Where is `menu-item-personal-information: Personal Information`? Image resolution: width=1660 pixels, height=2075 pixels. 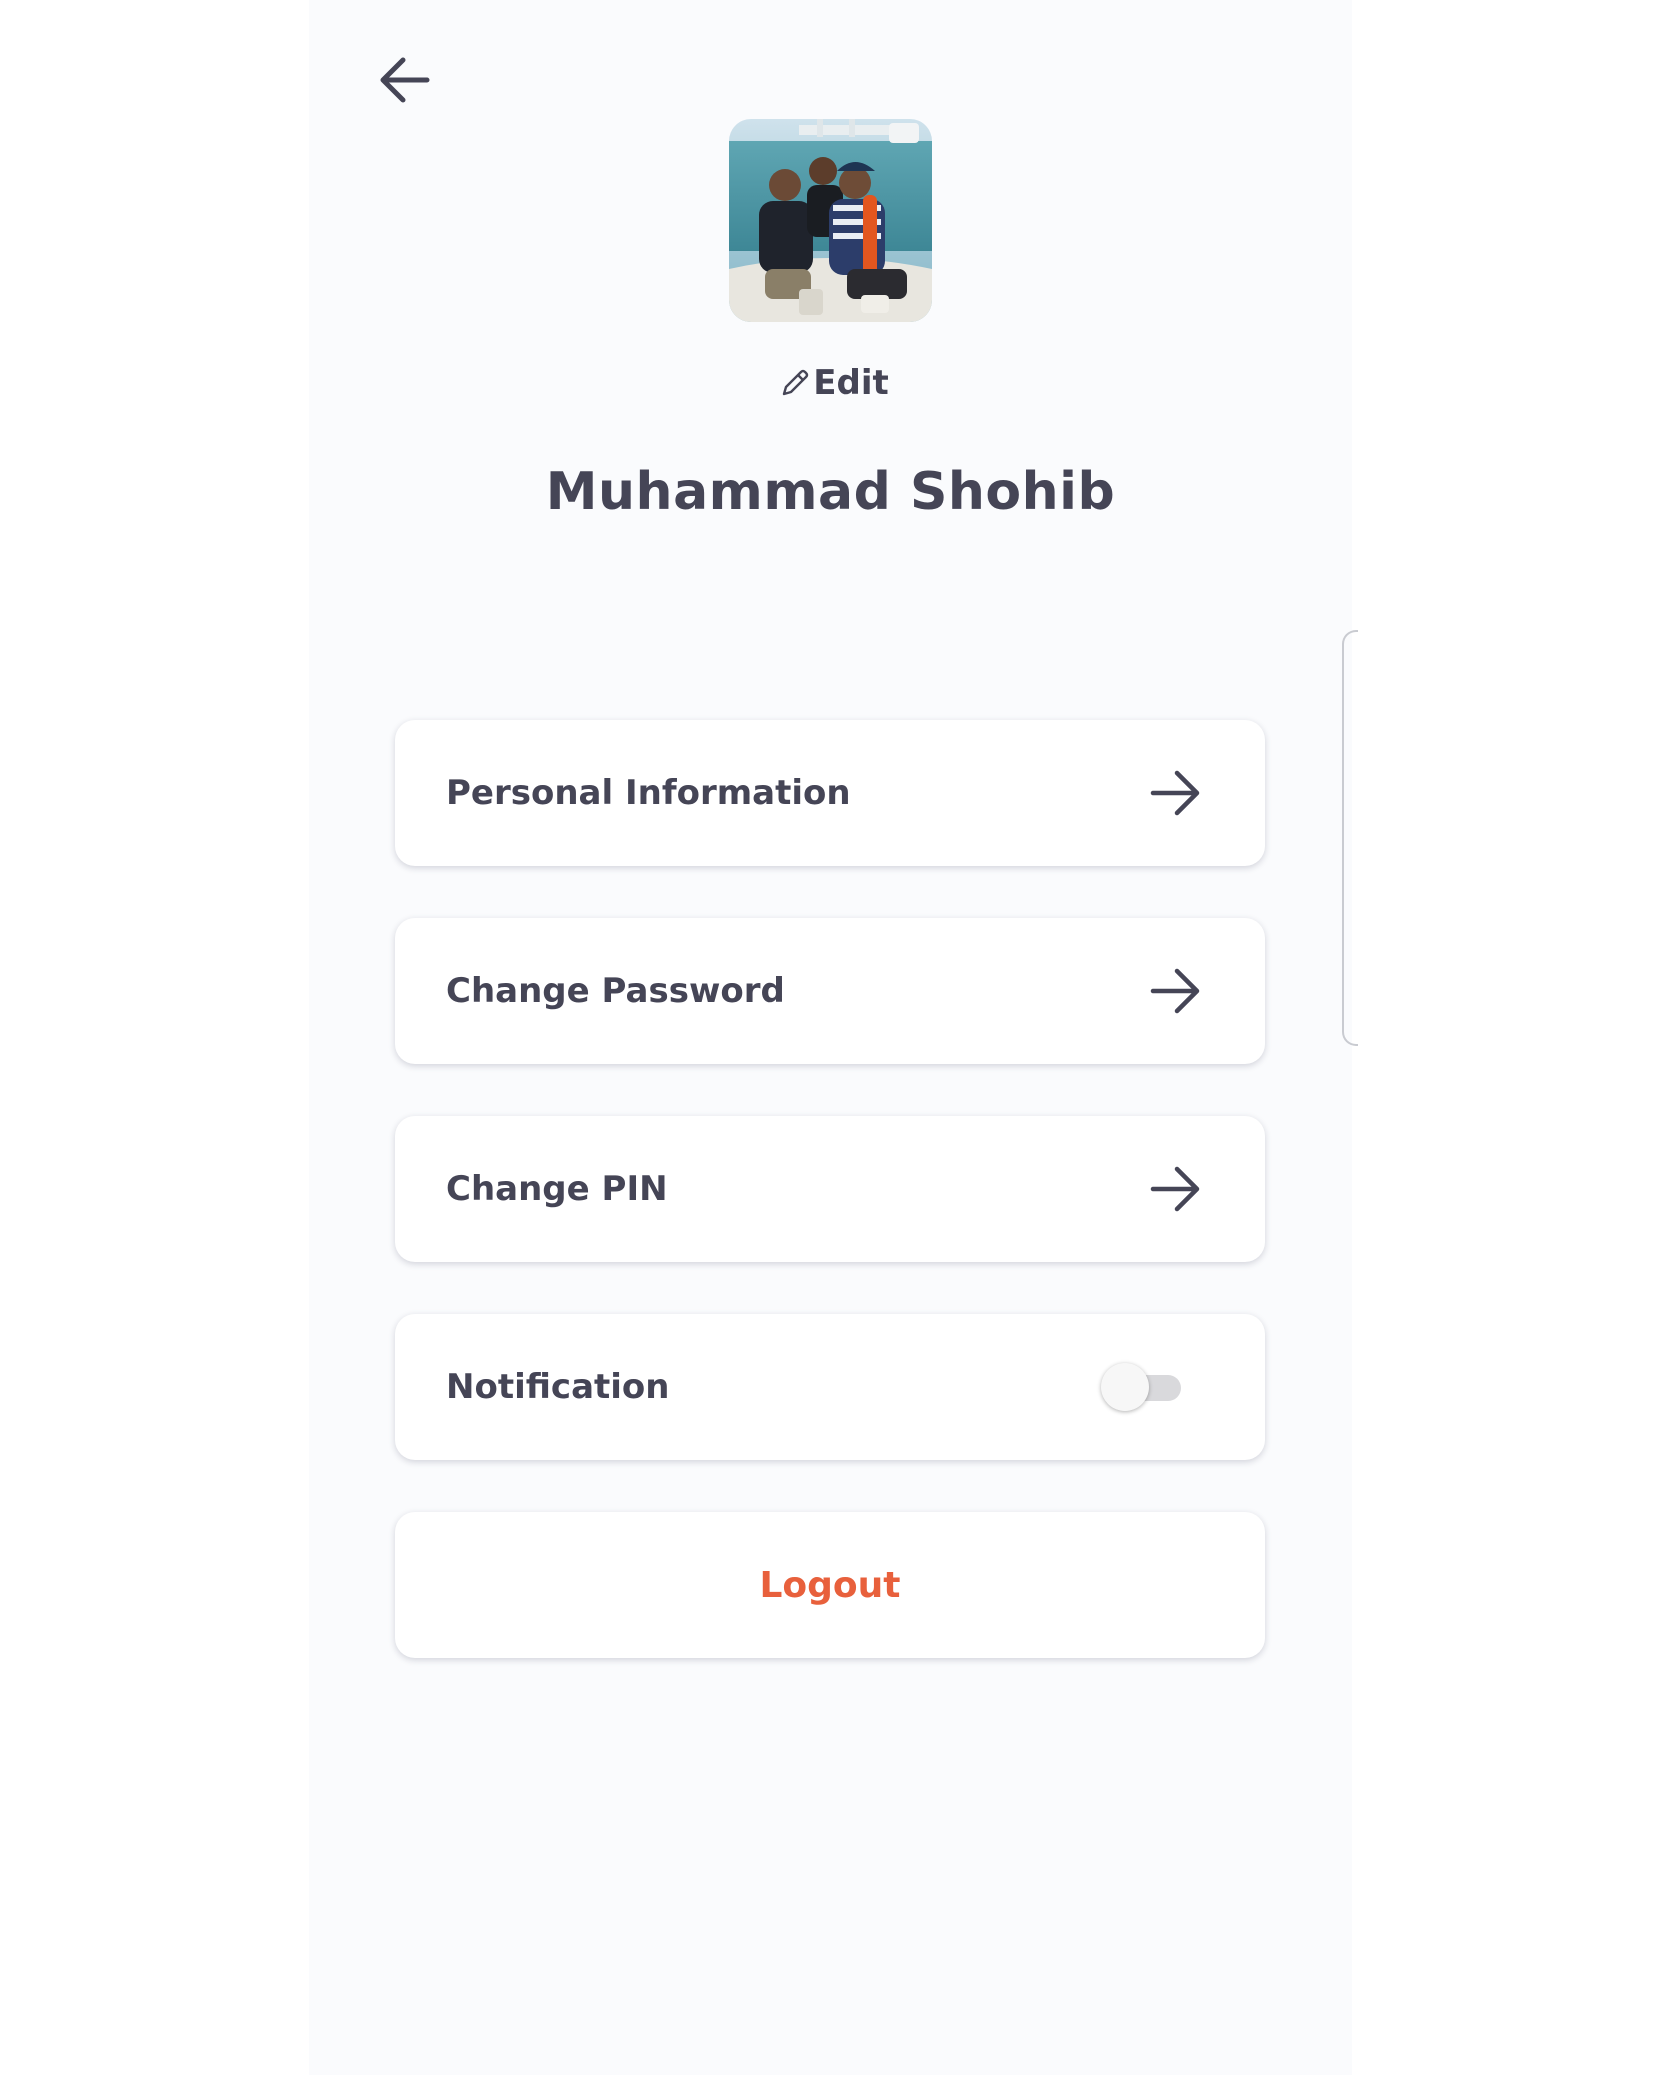 menu-item-personal-information: Personal Information is located at coordinates (830, 793).